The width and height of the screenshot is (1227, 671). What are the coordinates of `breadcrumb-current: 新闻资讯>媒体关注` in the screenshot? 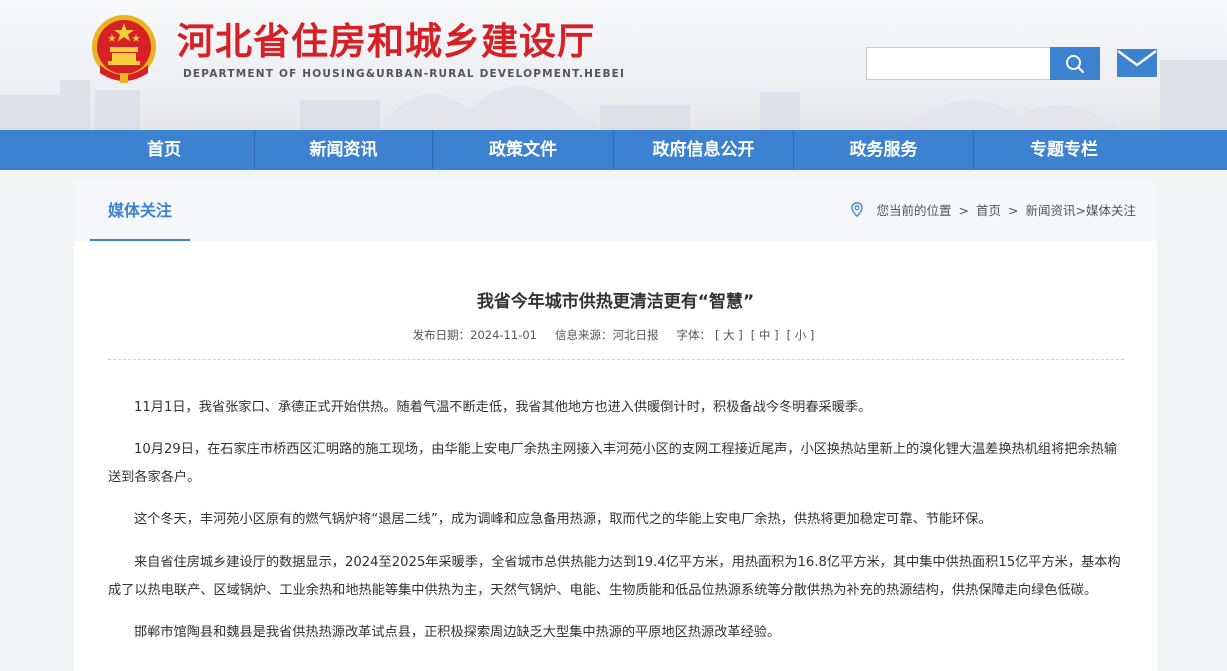 It's located at (1081, 210).